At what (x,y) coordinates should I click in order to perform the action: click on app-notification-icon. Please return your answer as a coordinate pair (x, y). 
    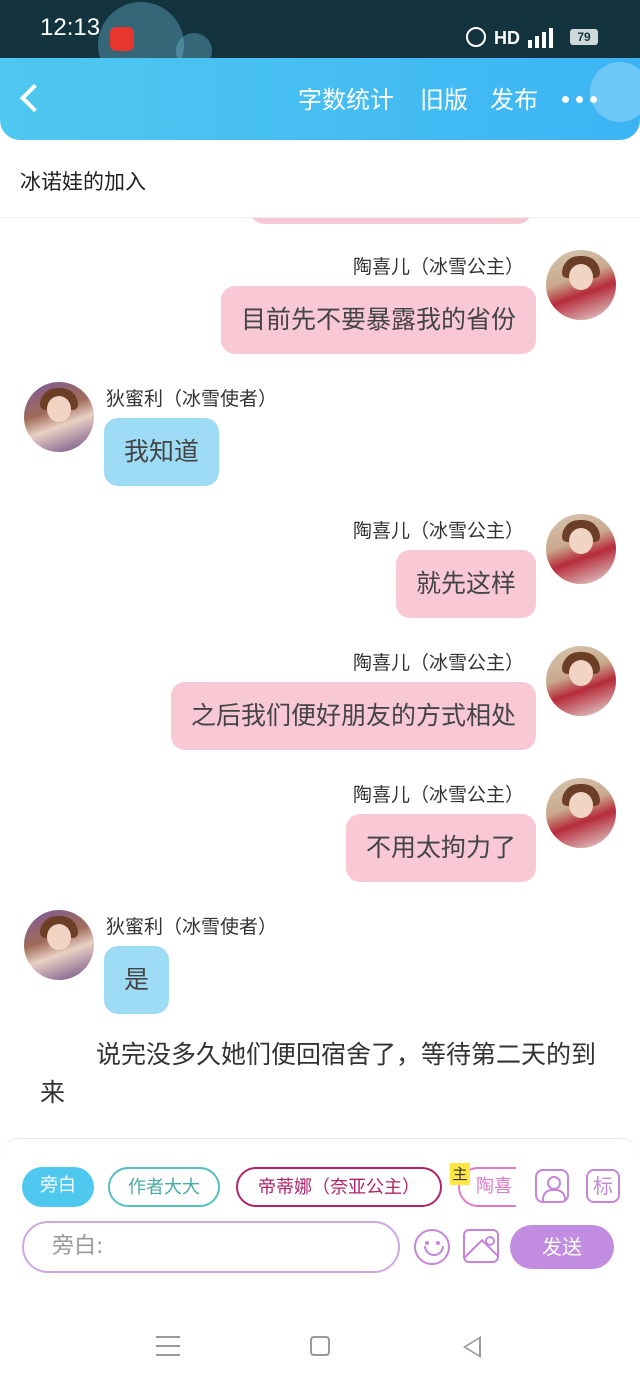
    Looking at the image, I should click on (122, 39).